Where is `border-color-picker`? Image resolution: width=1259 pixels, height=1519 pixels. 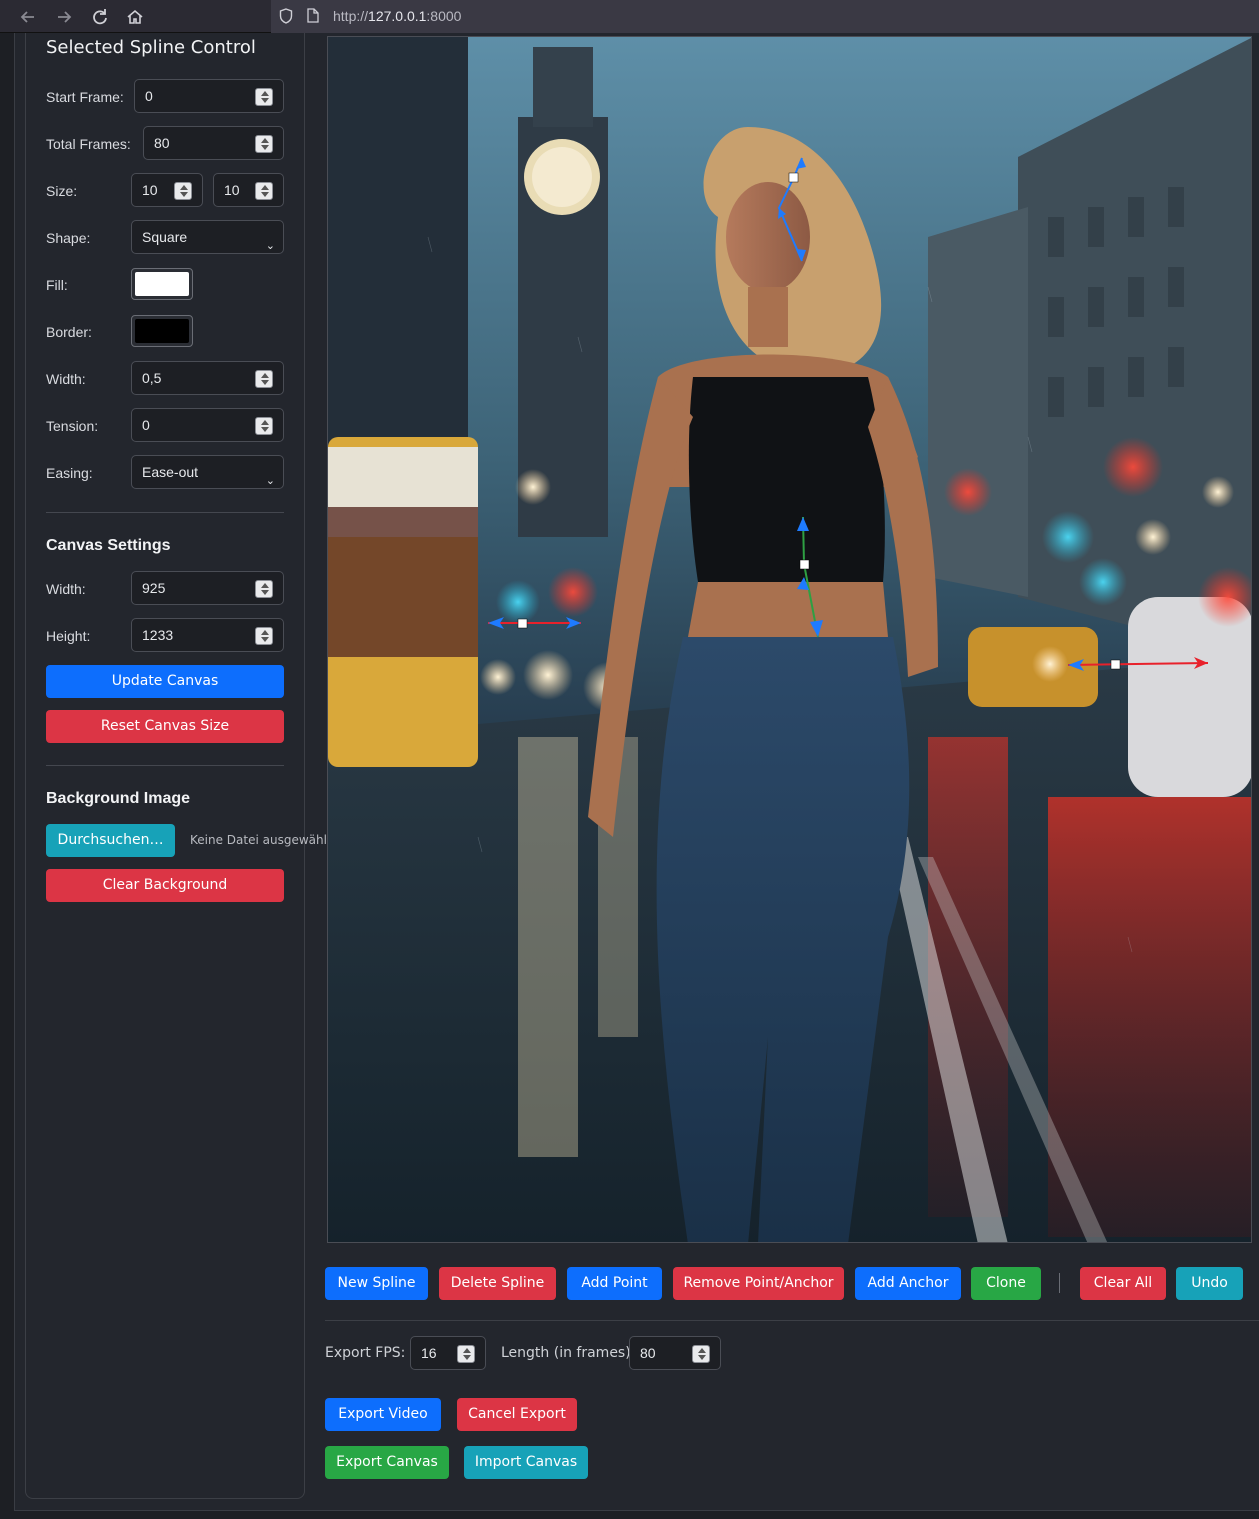
border-color-picker is located at coordinates (162, 331).